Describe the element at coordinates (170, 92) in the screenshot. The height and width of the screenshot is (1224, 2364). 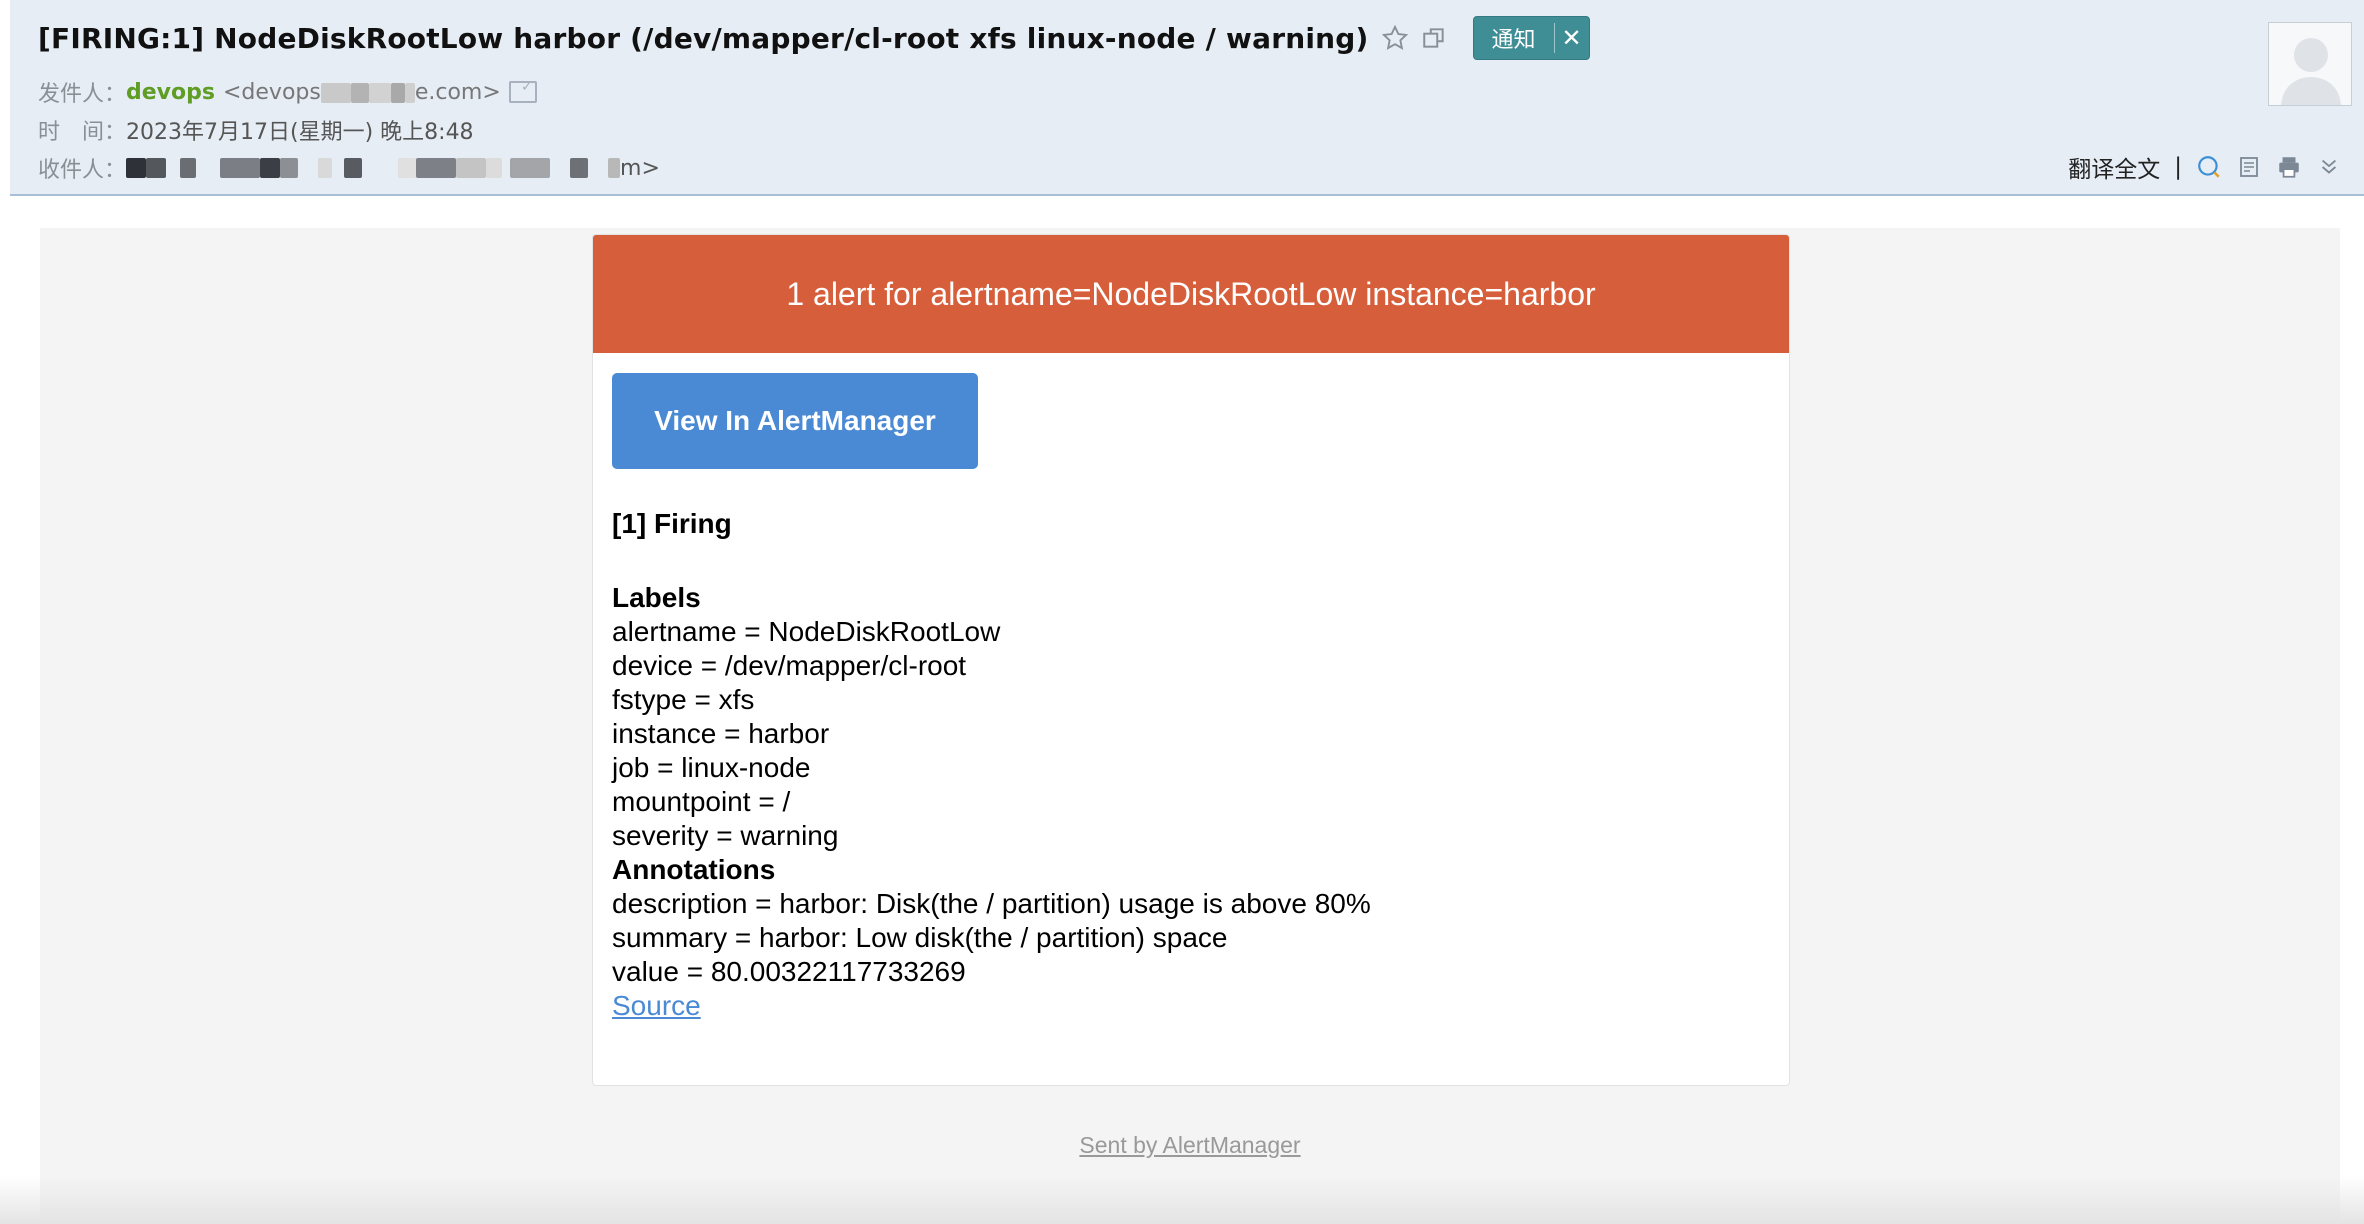
I see `sender-name: devops` at that location.